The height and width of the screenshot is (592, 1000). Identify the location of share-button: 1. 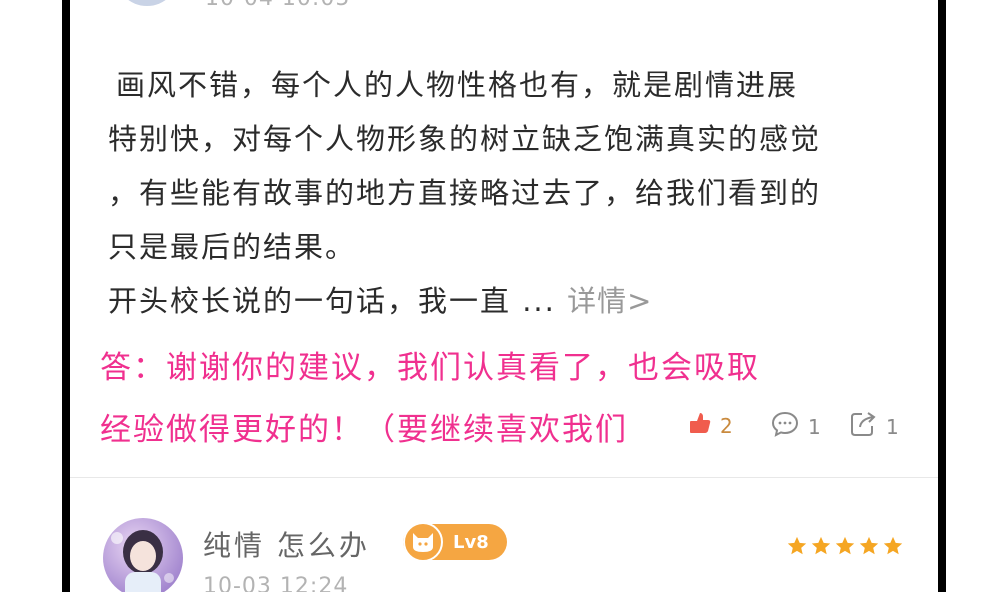
(873, 426).